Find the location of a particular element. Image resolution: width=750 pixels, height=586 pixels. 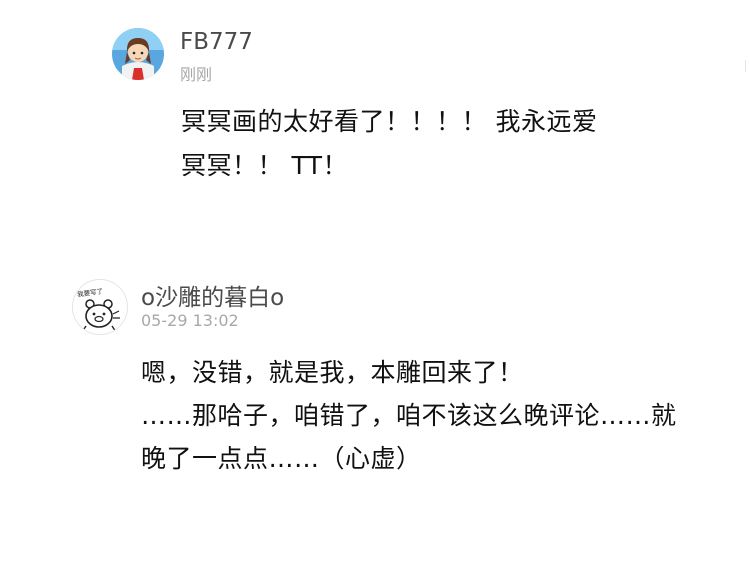

comment-text-line: 冥冥！！ TT！ is located at coordinates (265, 165).